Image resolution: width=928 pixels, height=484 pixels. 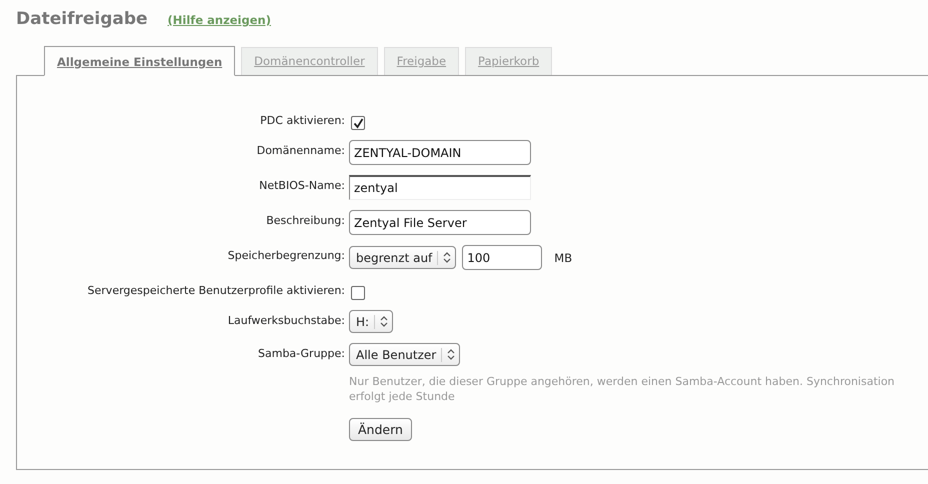 I want to click on field-label: Domänenname:, so click(x=300, y=150).